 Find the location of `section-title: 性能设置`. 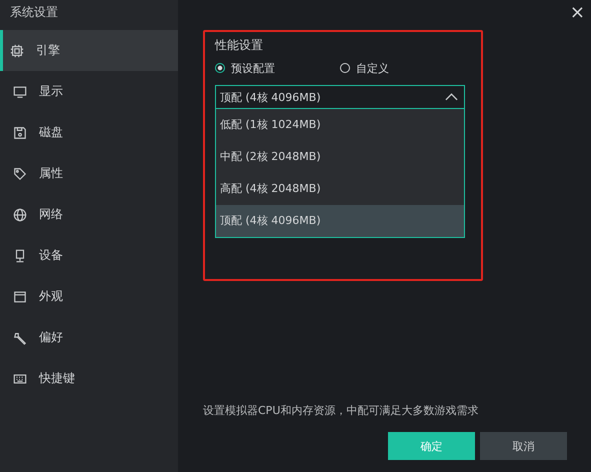

section-title: 性能设置 is located at coordinates (239, 45).